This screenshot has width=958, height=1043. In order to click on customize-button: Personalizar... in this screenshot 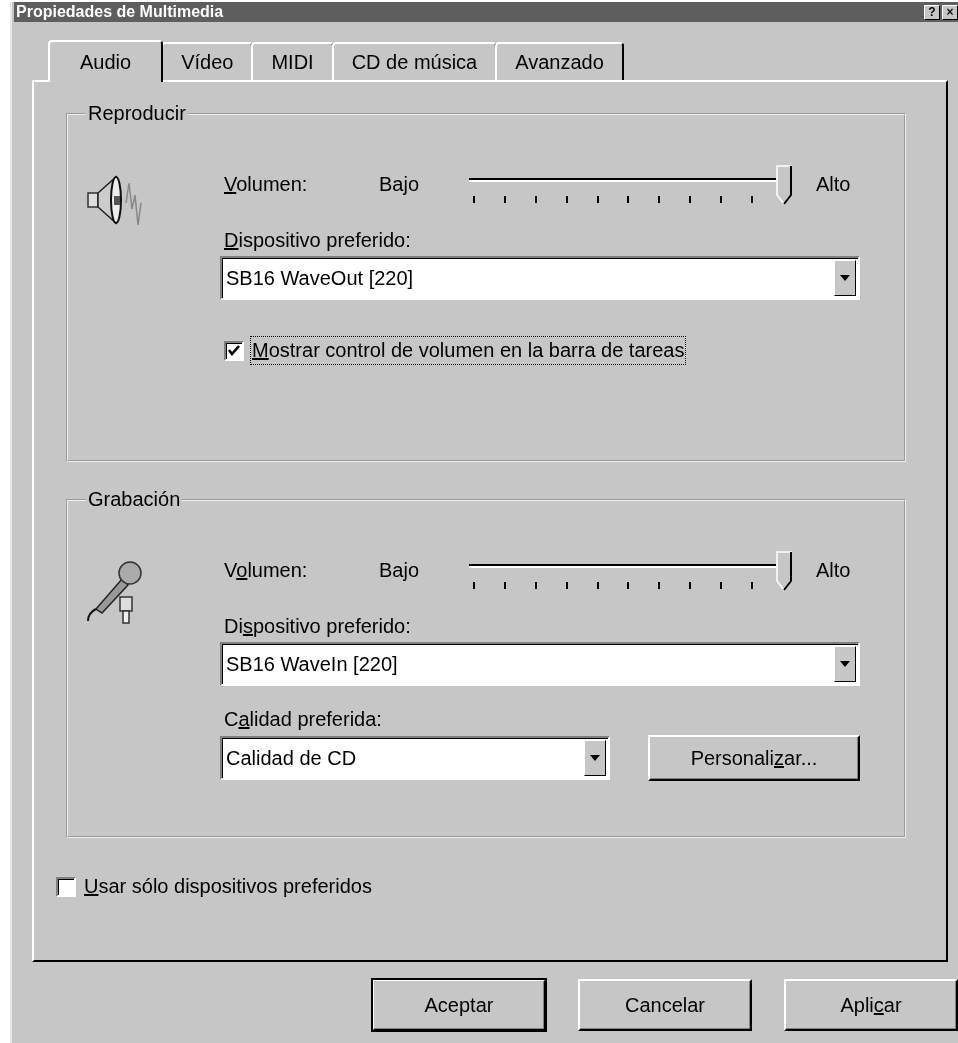, I will do `click(754, 758)`.